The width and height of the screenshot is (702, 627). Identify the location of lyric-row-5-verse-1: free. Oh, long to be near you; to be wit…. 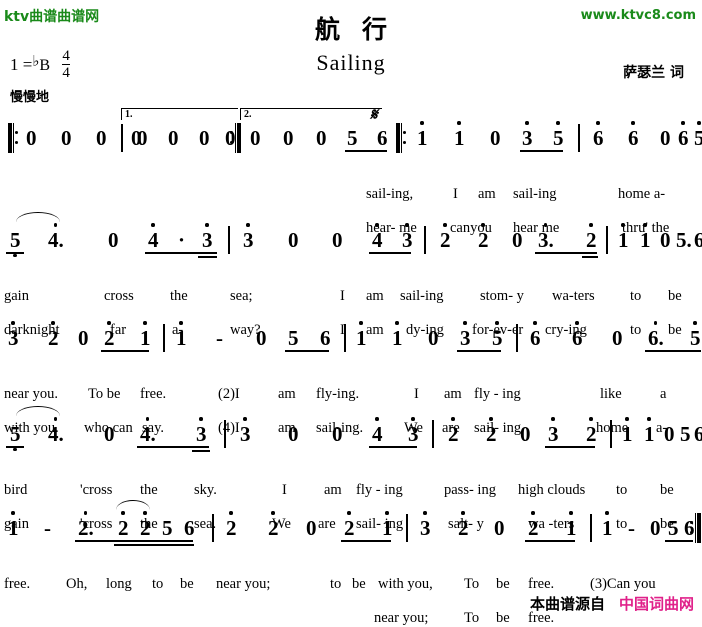
(351, 584).